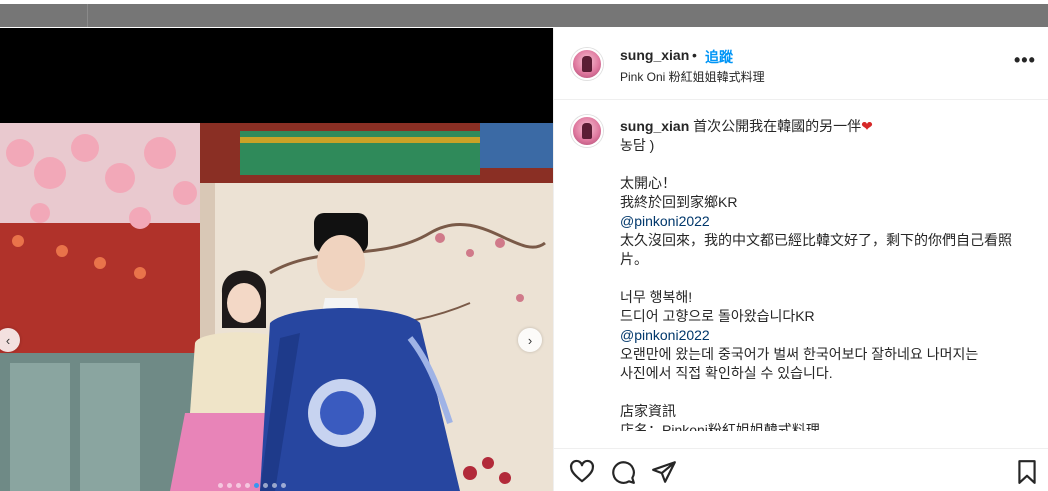  I want to click on chevron-left-icon: ‹, so click(8, 340).